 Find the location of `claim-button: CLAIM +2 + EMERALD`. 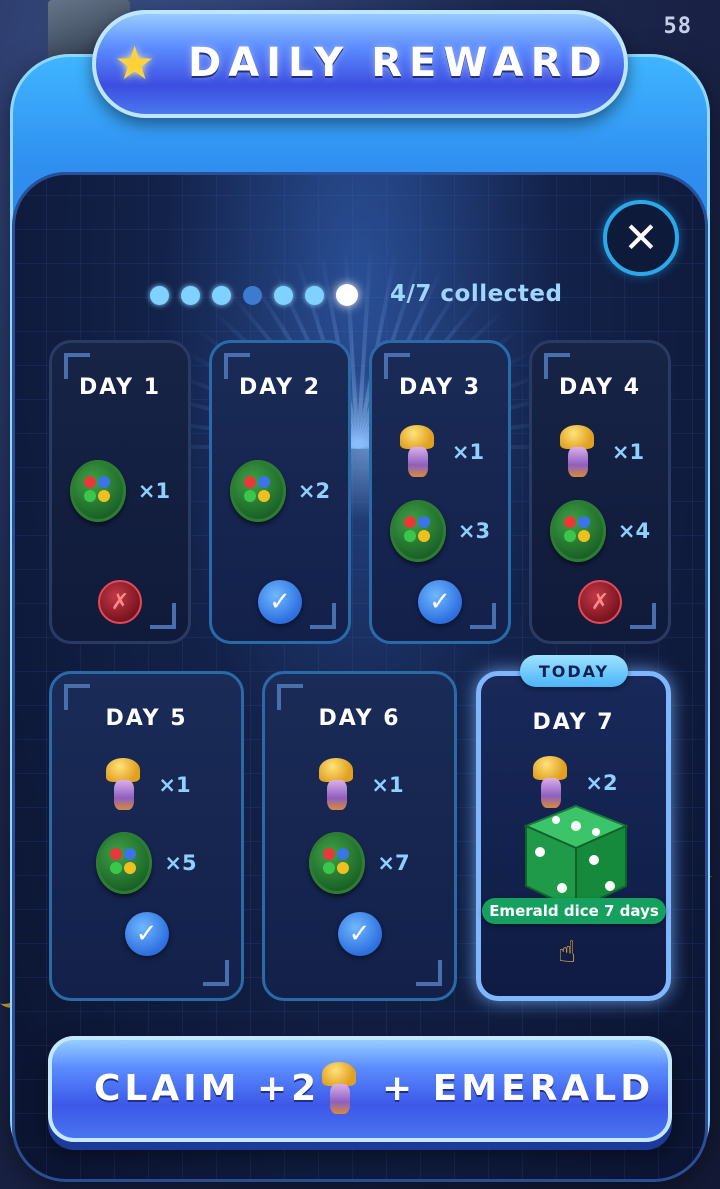

claim-button: CLAIM +2 + EMERALD is located at coordinates (360, 1089).